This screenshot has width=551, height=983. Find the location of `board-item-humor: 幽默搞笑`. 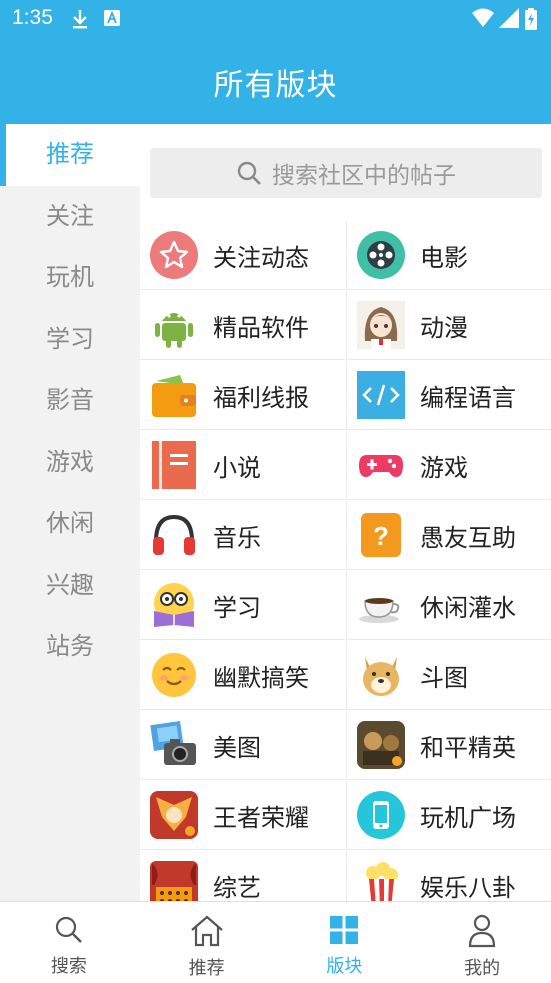

board-item-humor: 幽默搞笑 is located at coordinates (242, 675).